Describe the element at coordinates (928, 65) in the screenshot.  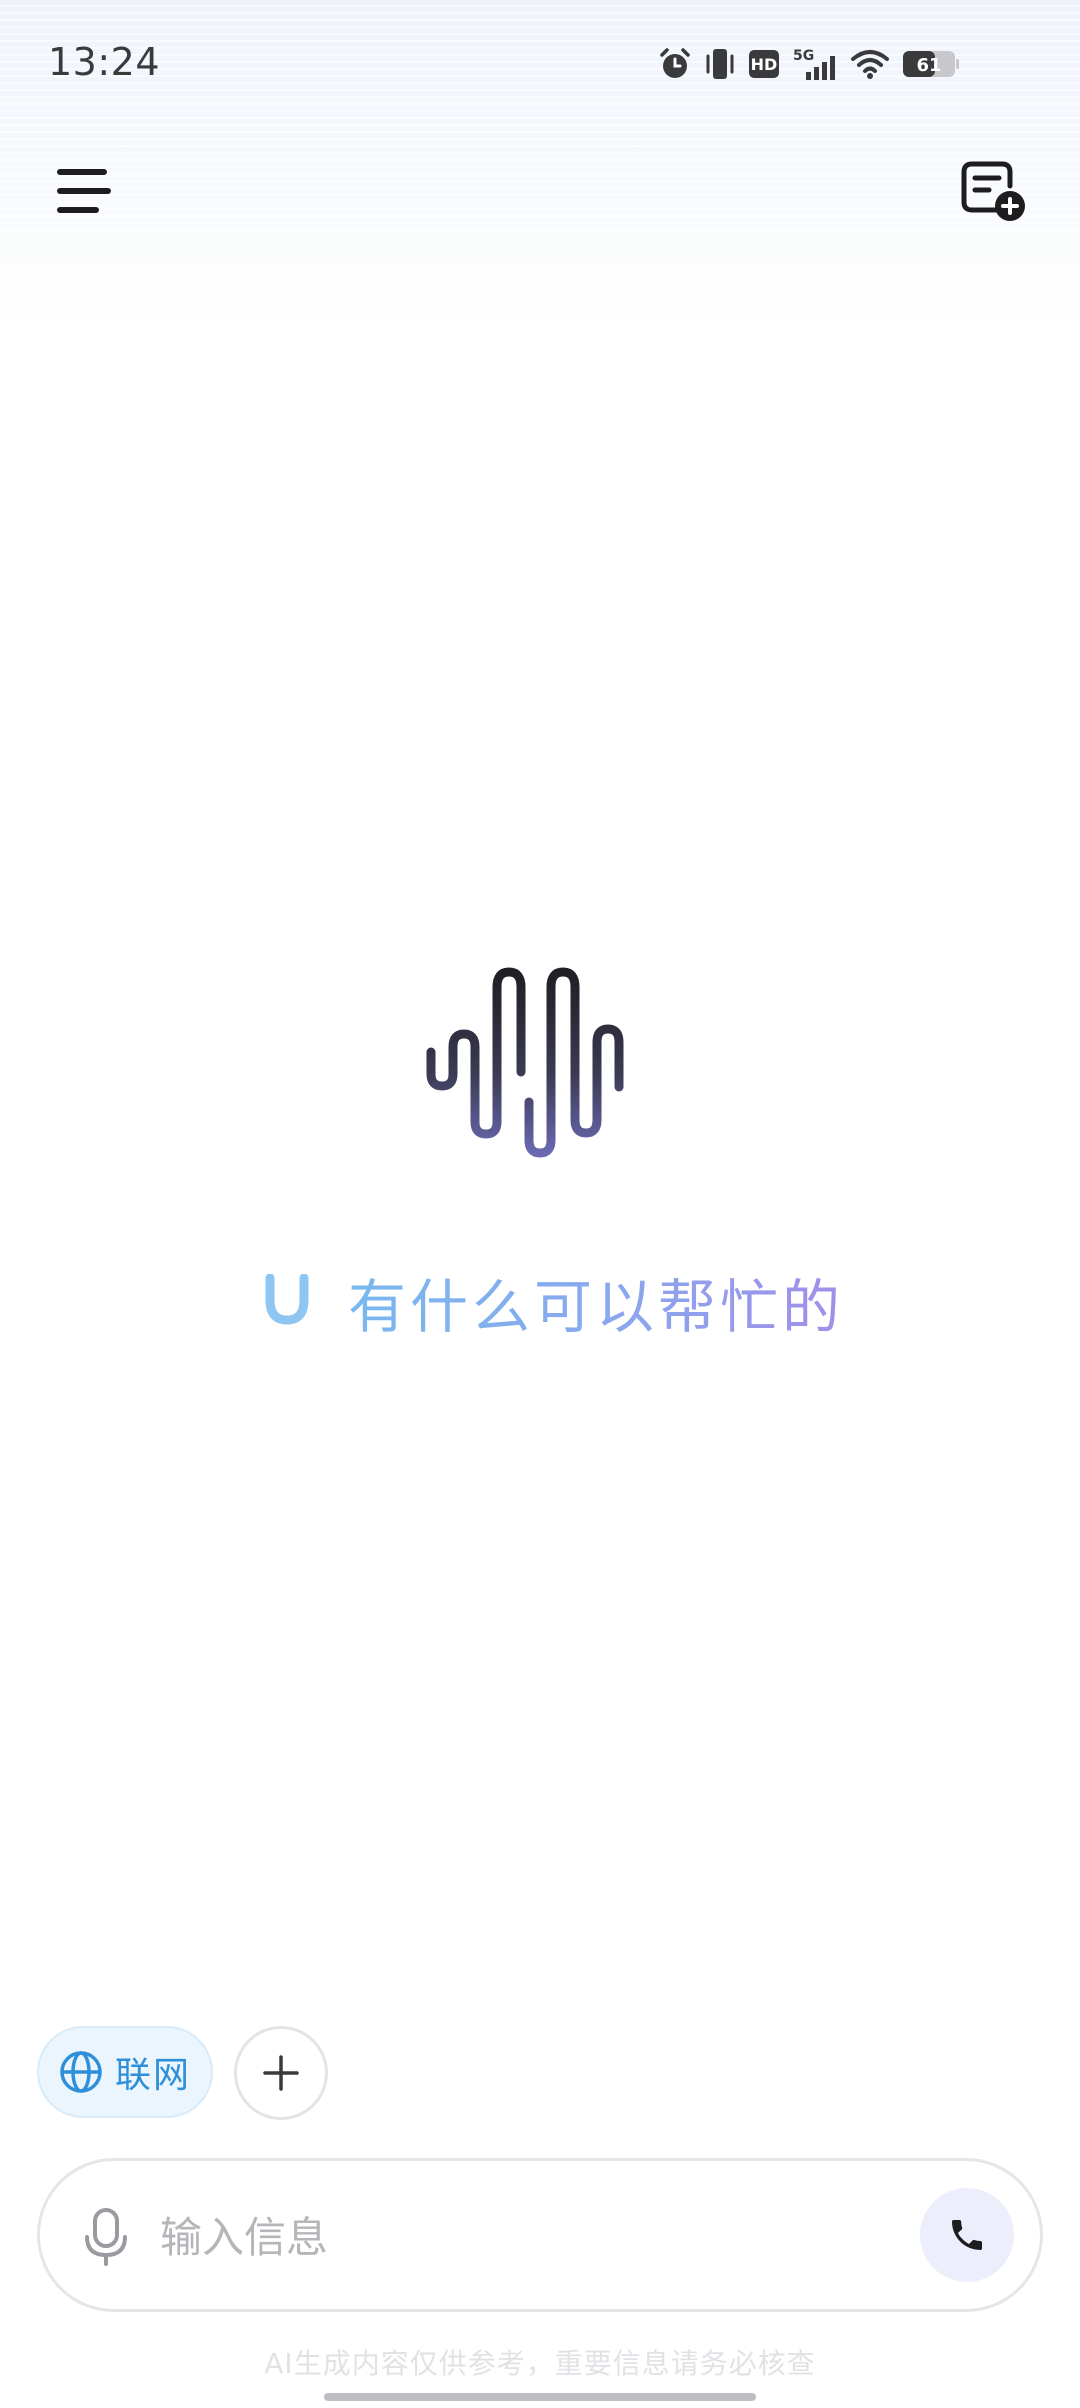
I see `svg-text: 61` at that location.